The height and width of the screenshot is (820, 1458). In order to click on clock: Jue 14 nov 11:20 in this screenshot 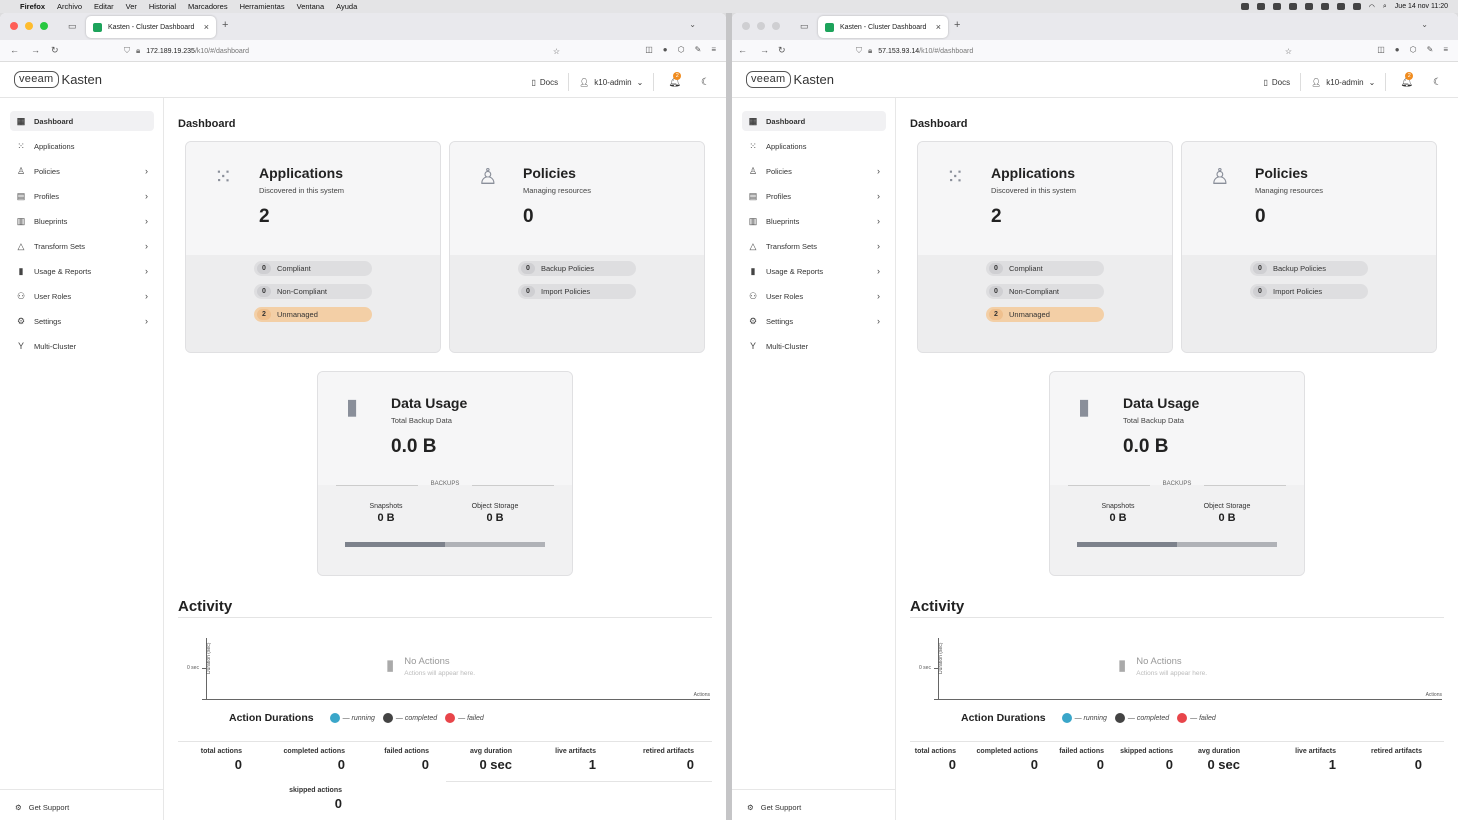, I will do `click(1421, 6)`.